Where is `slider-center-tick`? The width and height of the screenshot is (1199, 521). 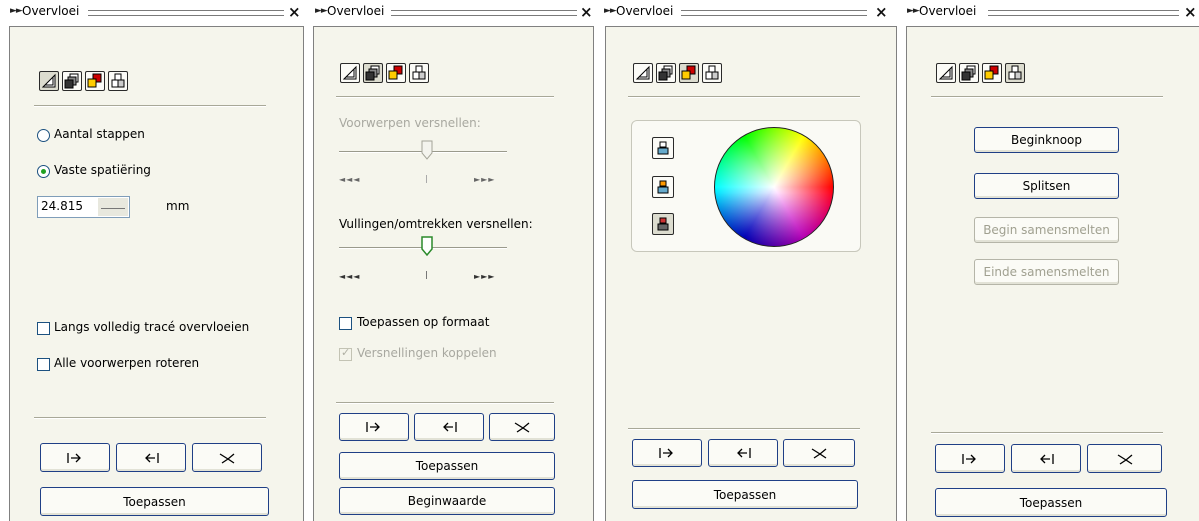 slider-center-tick is located at coordinates (426, 275).